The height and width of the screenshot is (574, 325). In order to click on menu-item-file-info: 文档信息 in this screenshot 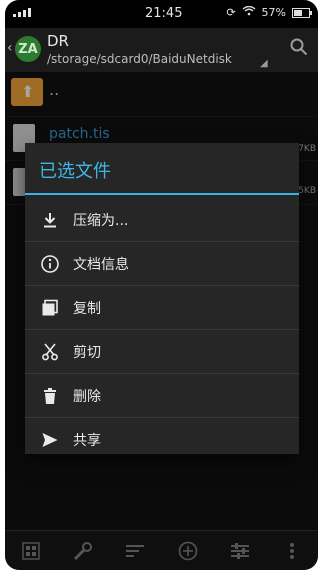, I will do `click(162, 264)`.